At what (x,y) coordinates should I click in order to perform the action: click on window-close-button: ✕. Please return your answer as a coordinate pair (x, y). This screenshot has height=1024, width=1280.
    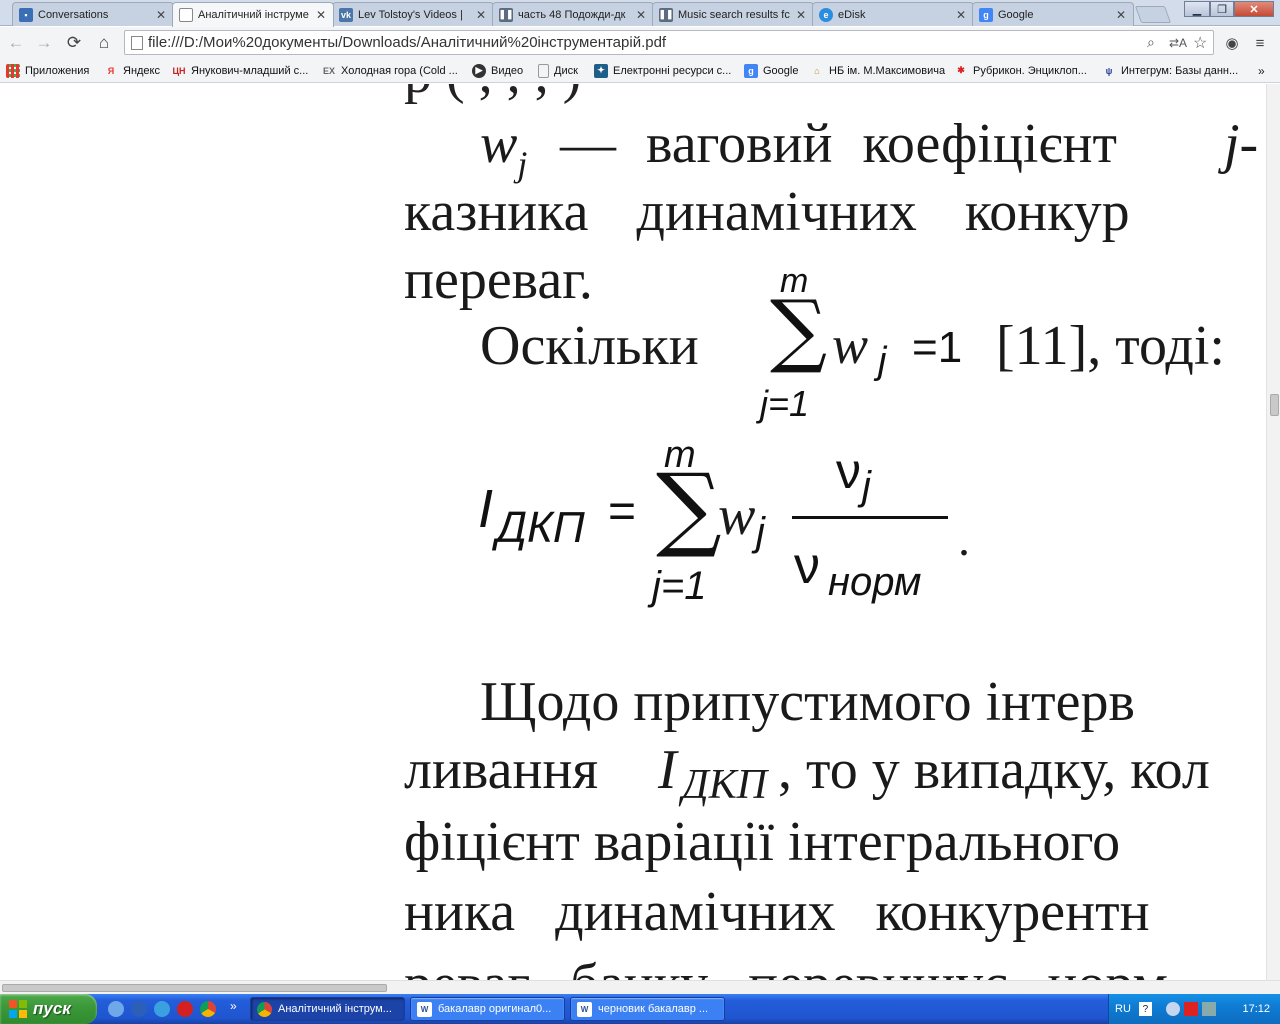
    Looking at the image, I should click on (1254, 9).